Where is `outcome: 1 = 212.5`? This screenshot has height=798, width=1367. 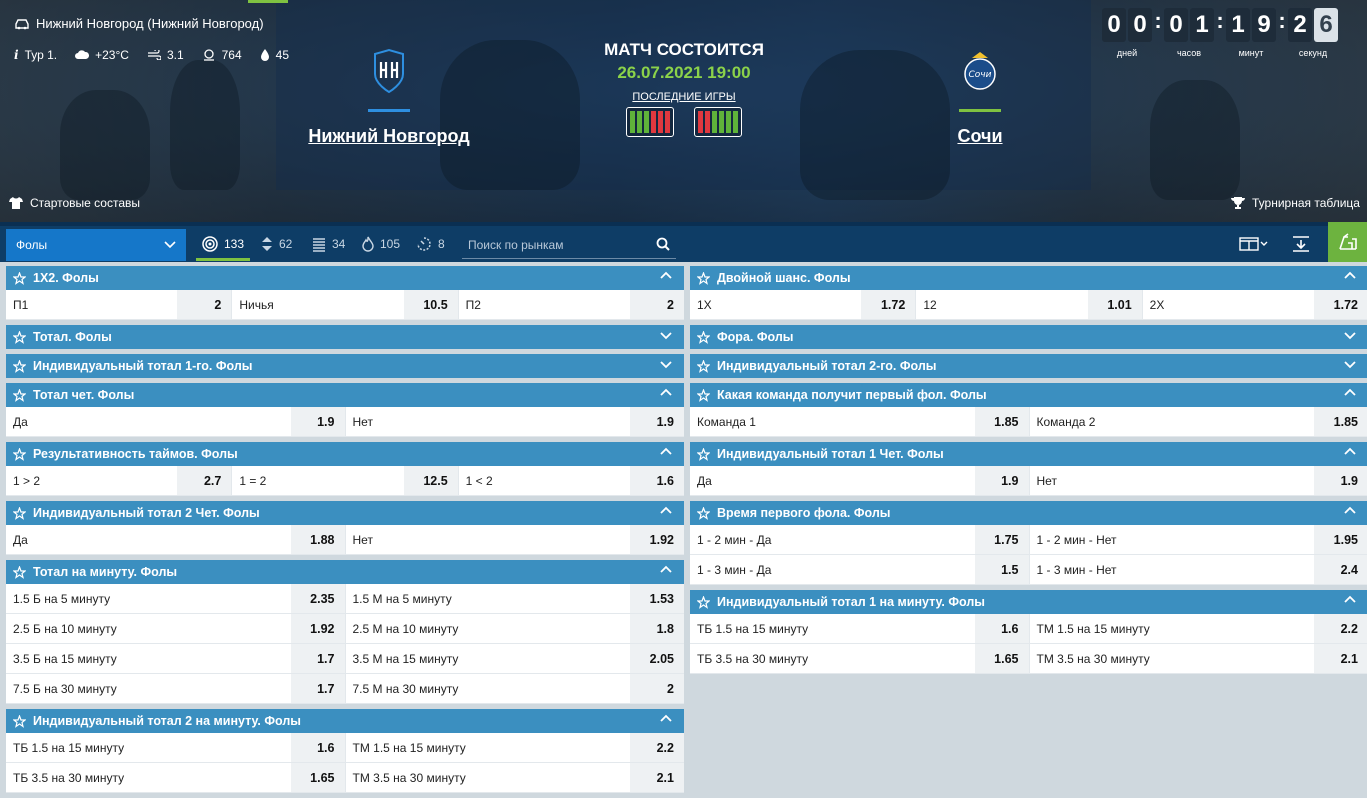 outcome: 1 = 212.5 is located at coordinates (345, 480).